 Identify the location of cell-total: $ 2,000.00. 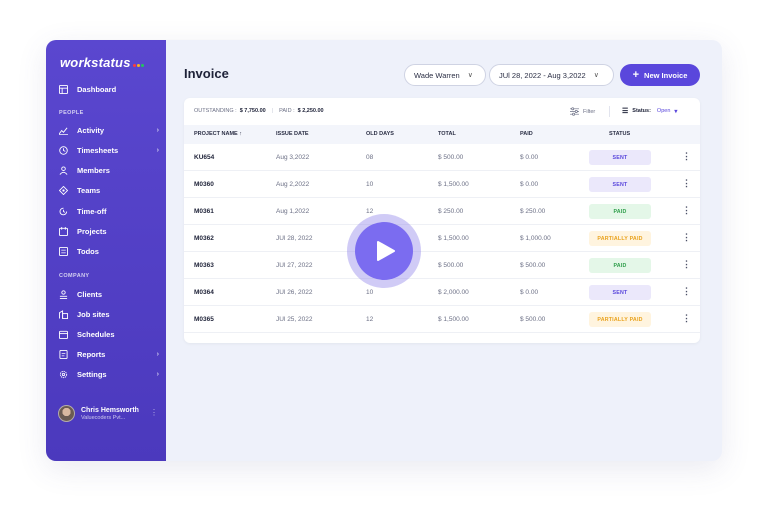
(453, 292).